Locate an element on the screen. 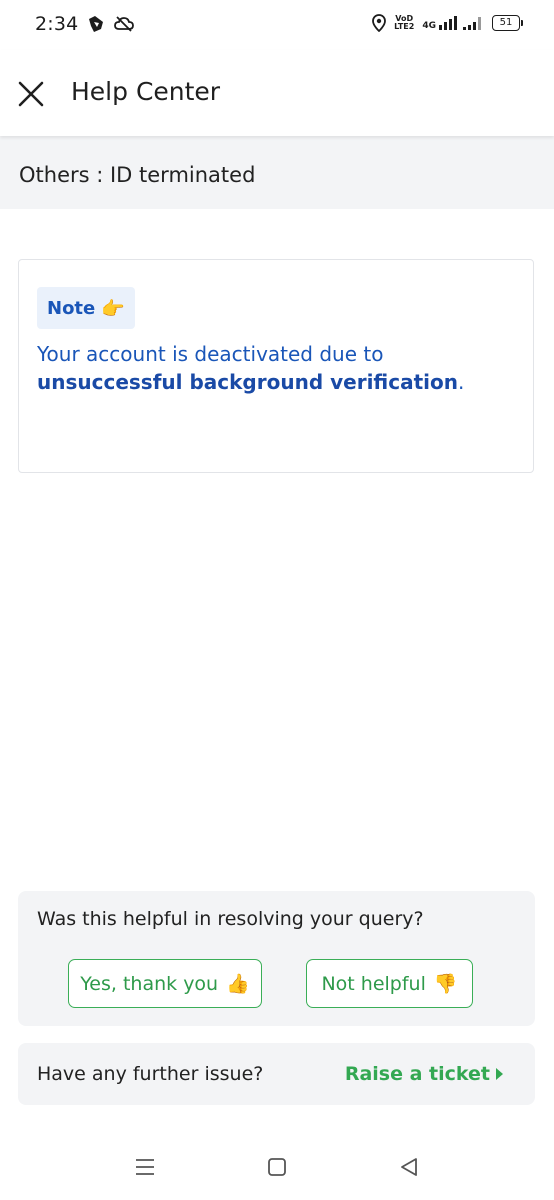 The image size is (554, 1200). messaging-app-icon is located at coordinates (96, 24).